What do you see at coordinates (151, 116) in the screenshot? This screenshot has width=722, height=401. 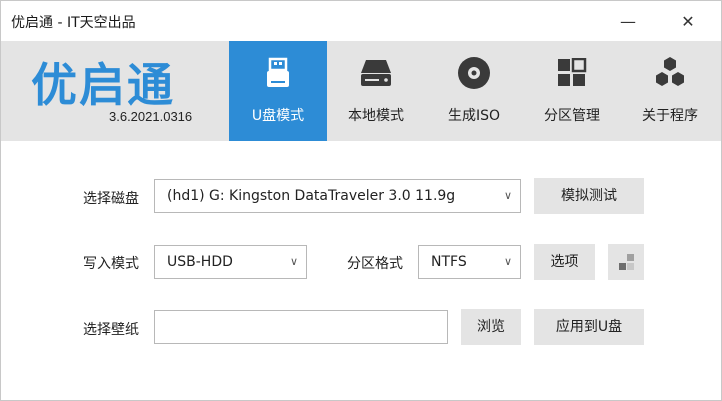 I see `version-label: 3.6.2021.0316` at bounding box center [151, 116].